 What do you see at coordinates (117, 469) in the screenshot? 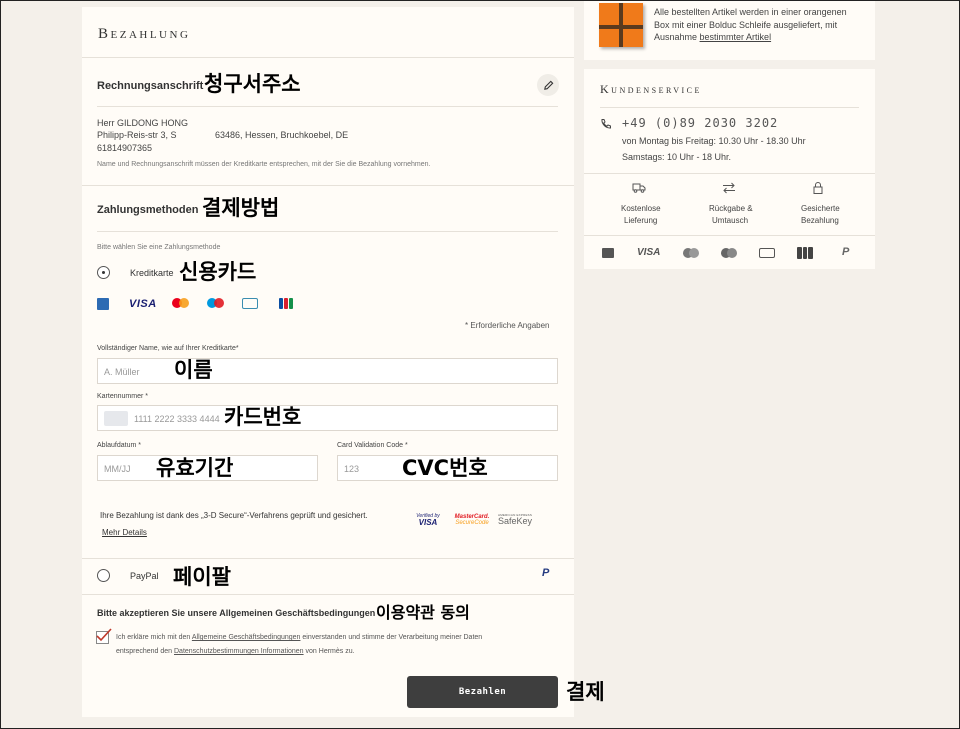
I see `expiry-placeholder: MM/JJ` at bounding box center [117, 469].